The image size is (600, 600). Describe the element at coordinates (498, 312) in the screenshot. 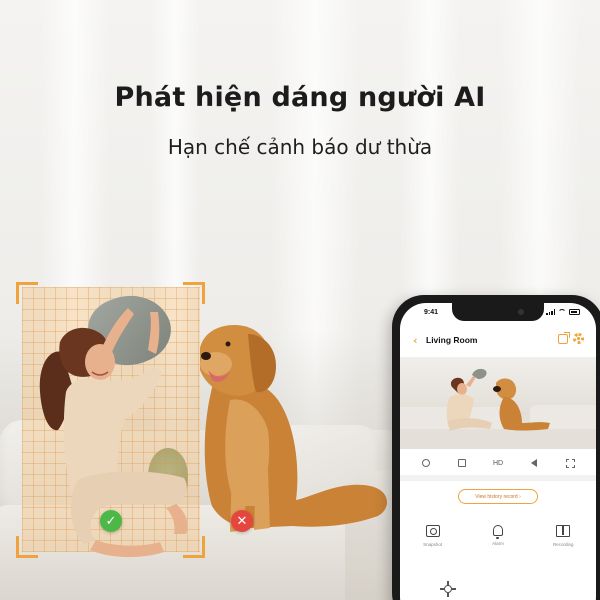

I see `phone-notch` at that location.